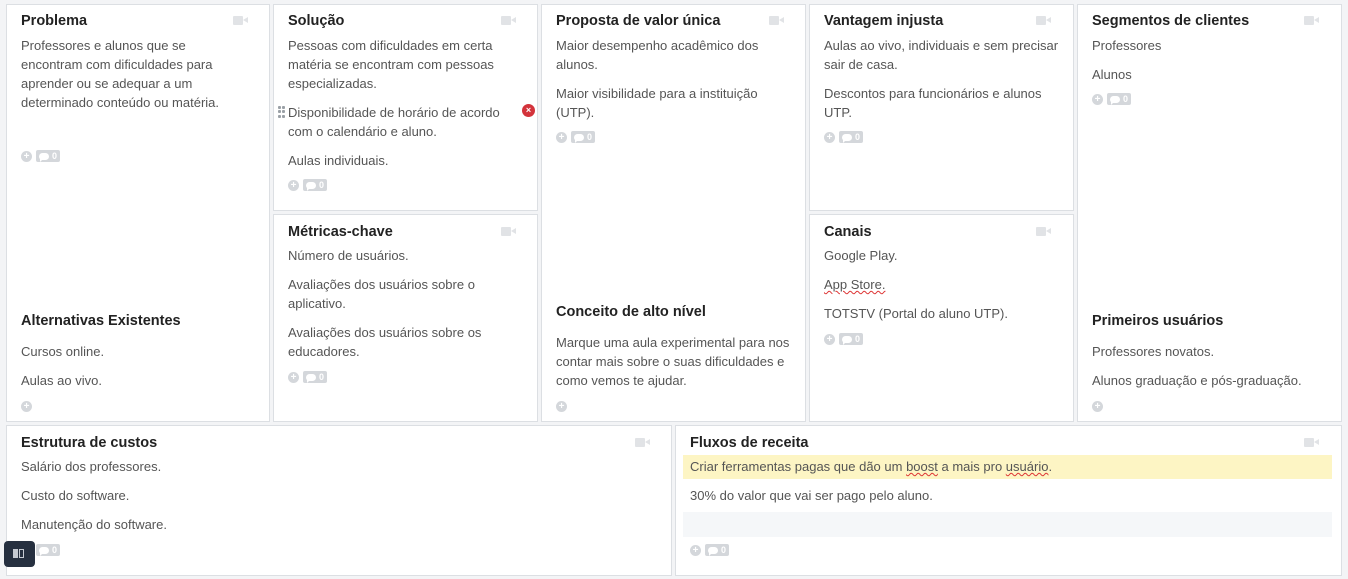  Describe the element at coordinates (135, 351) in the screenshot. I see `note-item: Cursos online.` at that location.